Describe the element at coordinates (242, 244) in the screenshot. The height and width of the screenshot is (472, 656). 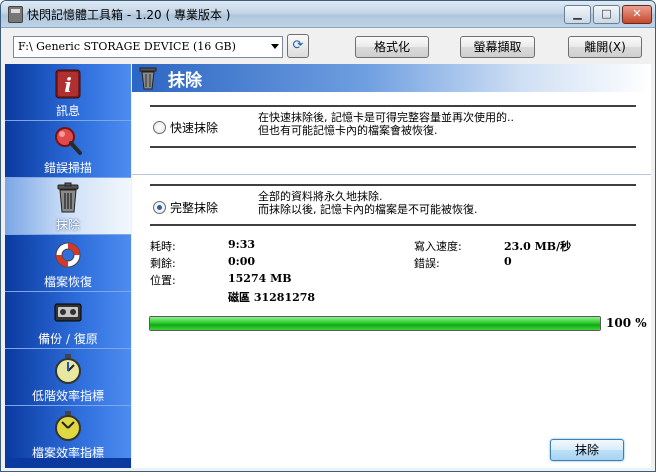
I see `elapsed-value: 9:33` at that location.